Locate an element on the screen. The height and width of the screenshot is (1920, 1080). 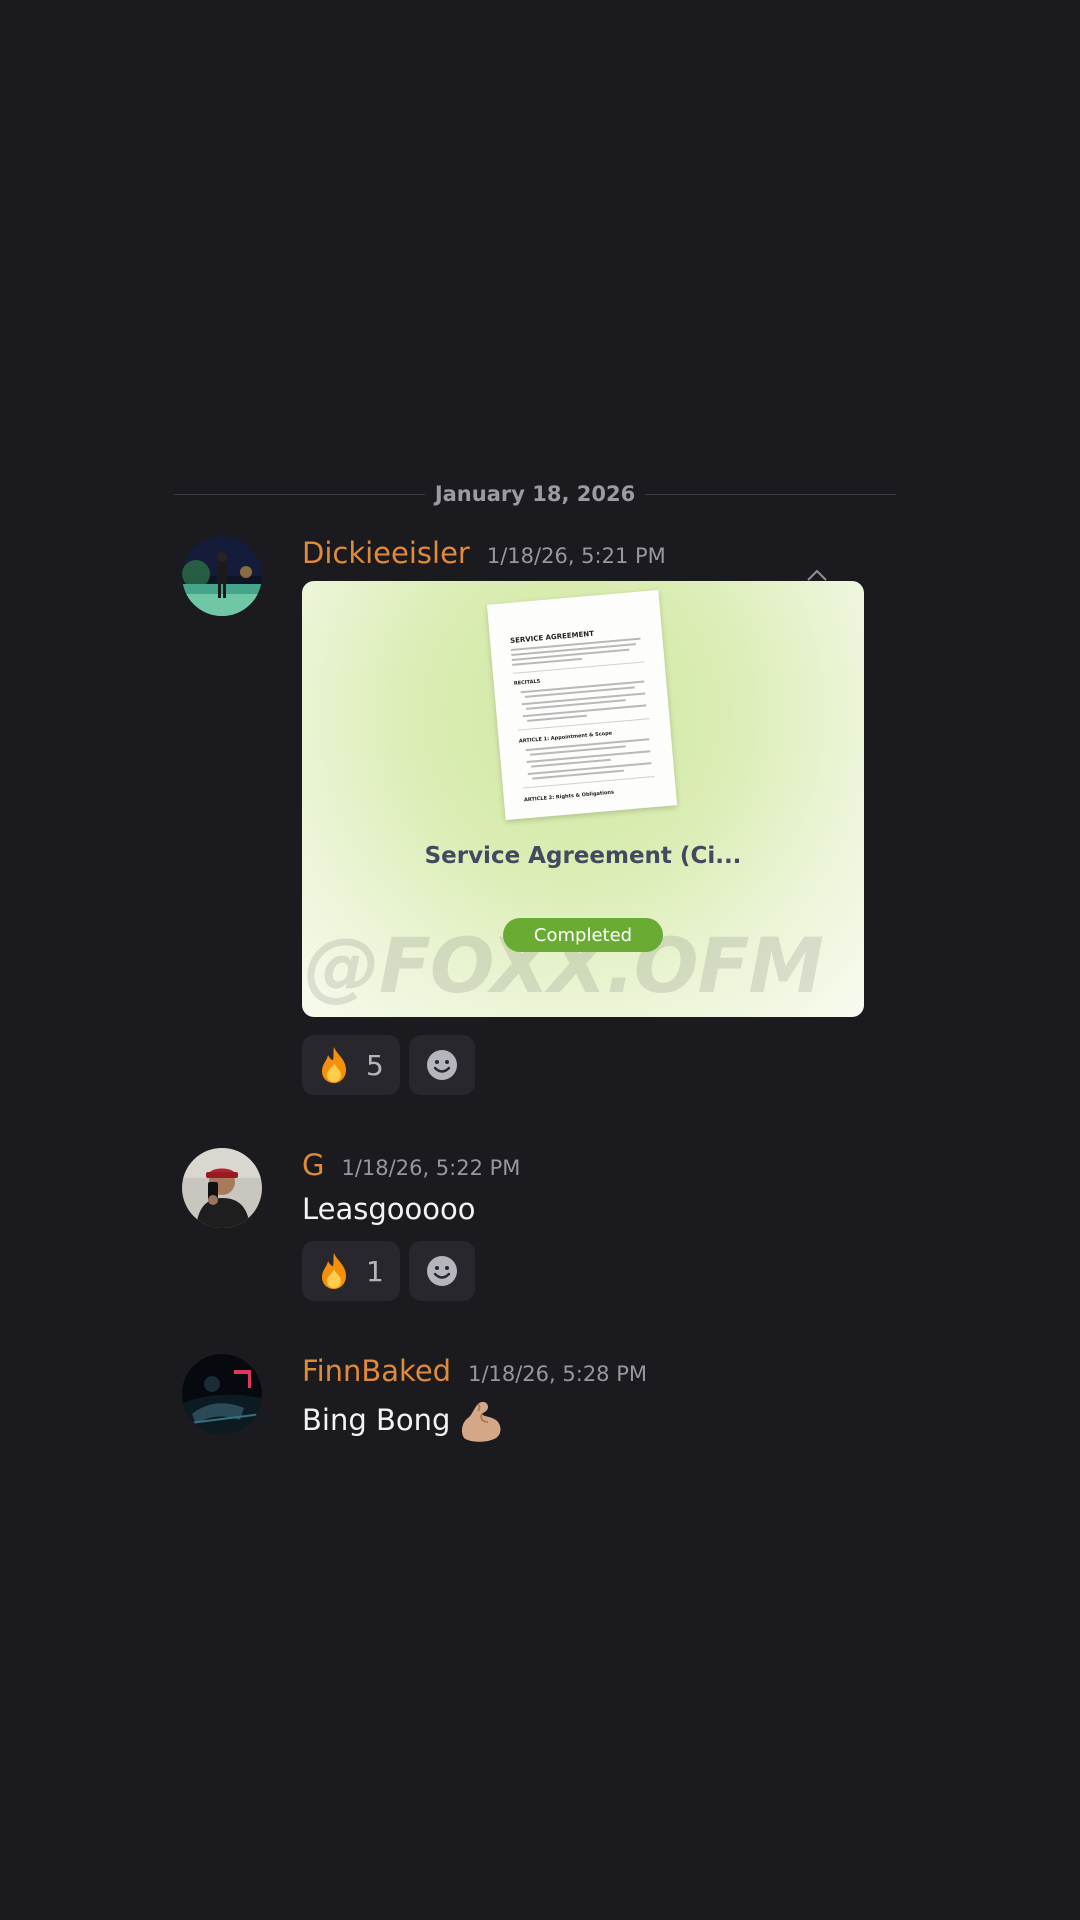
reaction-fire: 1 is located at coordinates (351, 1271).